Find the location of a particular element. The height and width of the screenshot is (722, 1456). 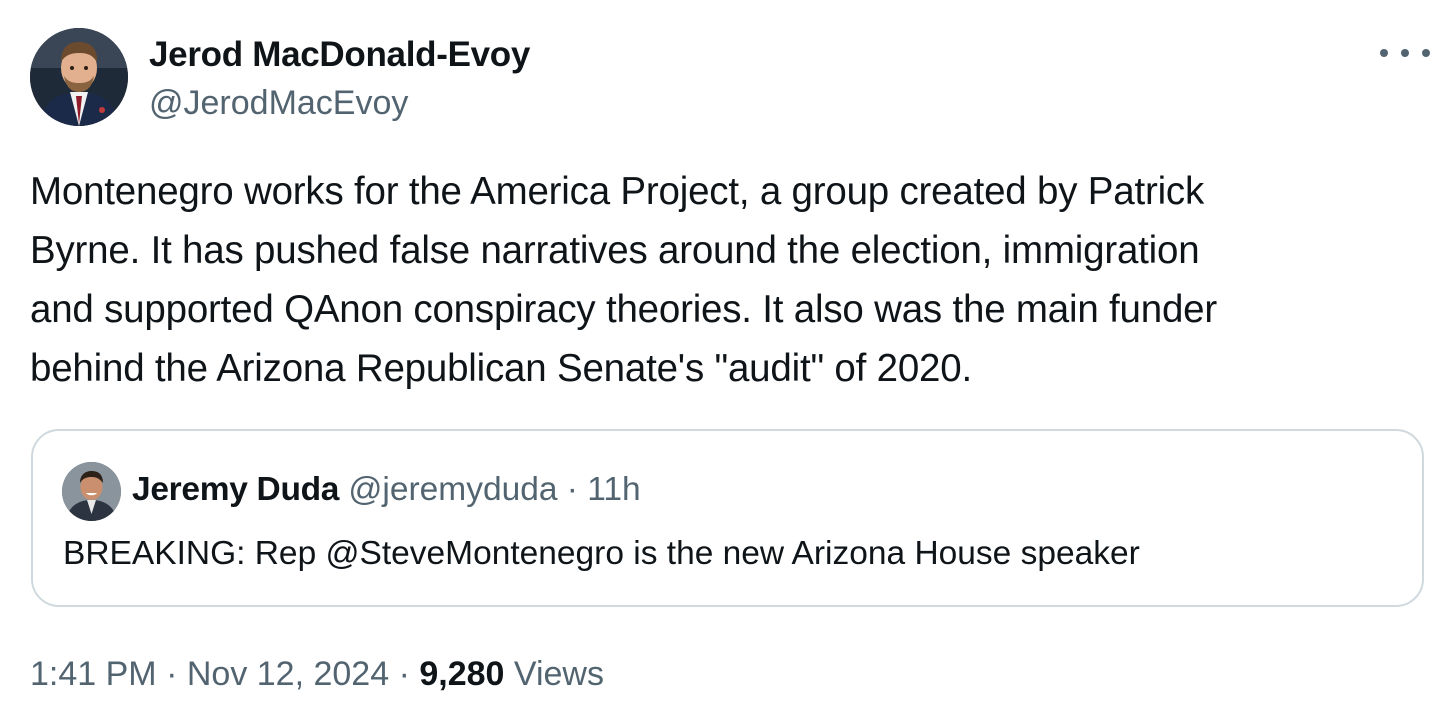

quote-author-name: Jeremy Duda is located at coordinates (235, 489).